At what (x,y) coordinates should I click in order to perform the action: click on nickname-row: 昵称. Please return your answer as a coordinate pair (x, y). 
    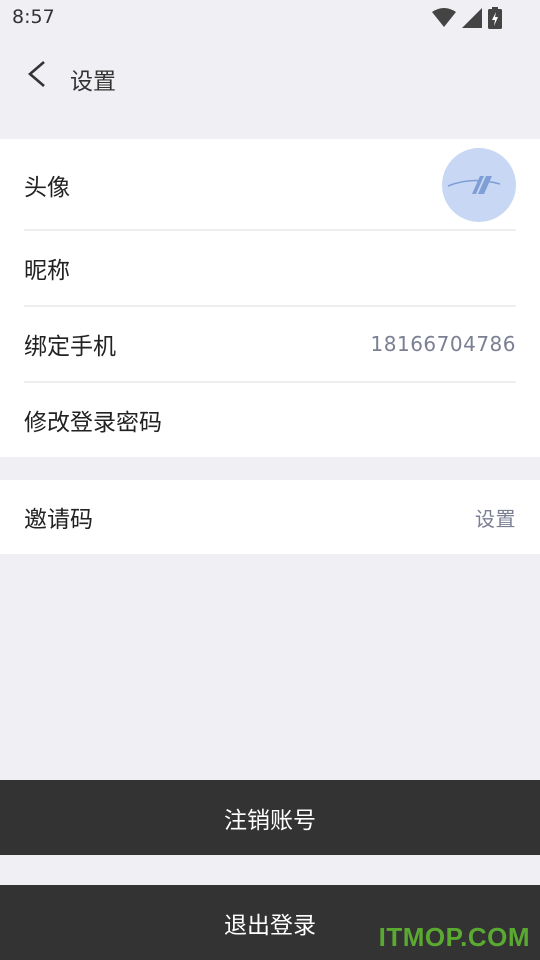
    Looking at the image, I should click on (270, 268).